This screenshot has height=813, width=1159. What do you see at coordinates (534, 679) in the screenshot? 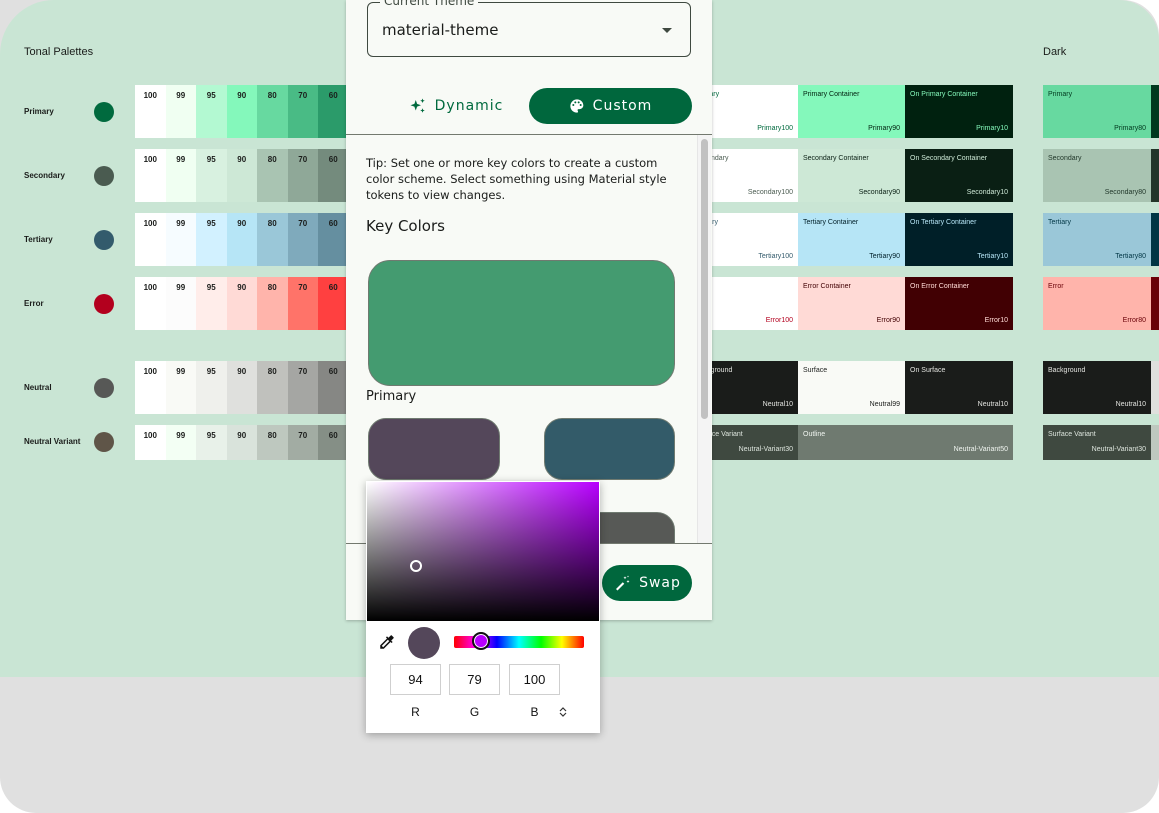
I see `blue-input: 100` at bounding box center [534, 679].